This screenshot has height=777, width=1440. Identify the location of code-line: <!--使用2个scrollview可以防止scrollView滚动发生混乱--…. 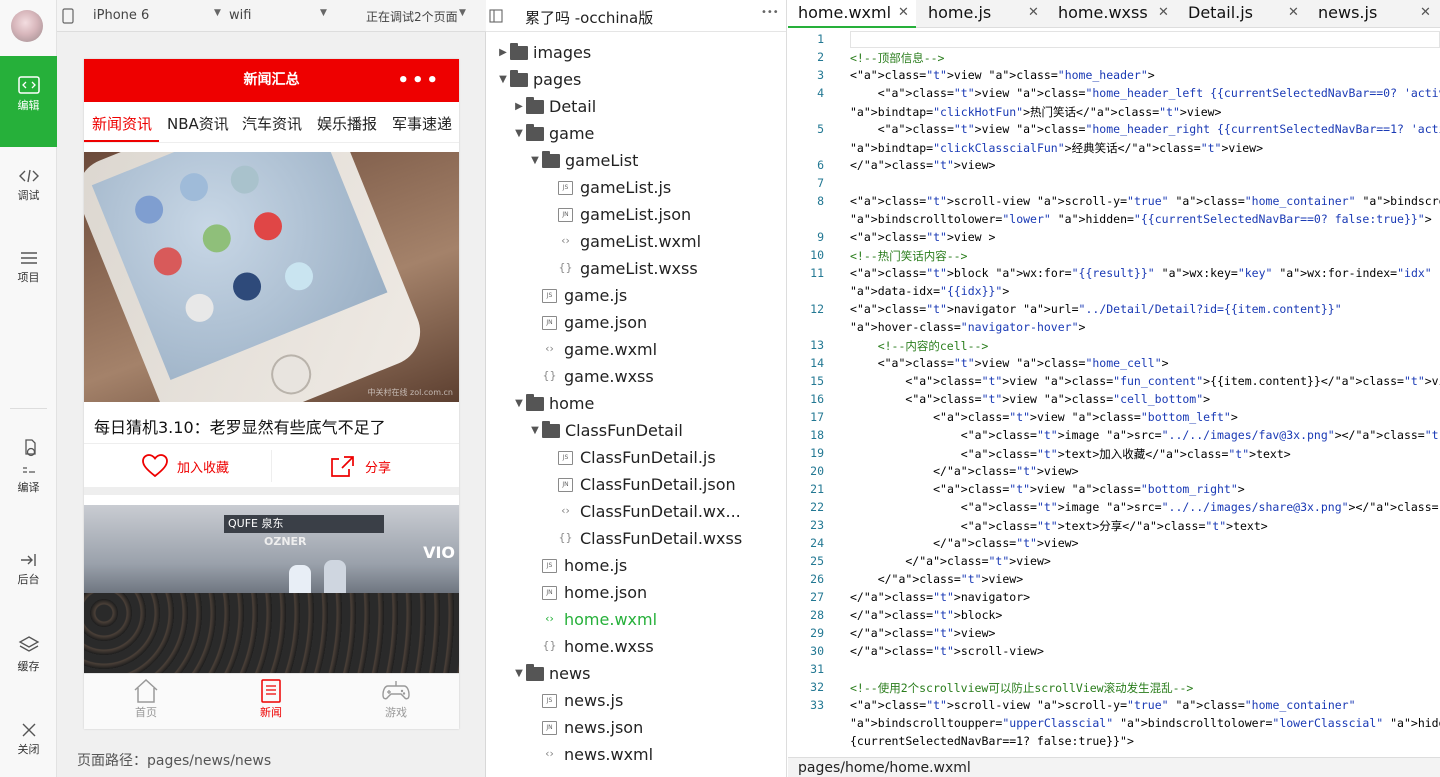
(1021, 688).